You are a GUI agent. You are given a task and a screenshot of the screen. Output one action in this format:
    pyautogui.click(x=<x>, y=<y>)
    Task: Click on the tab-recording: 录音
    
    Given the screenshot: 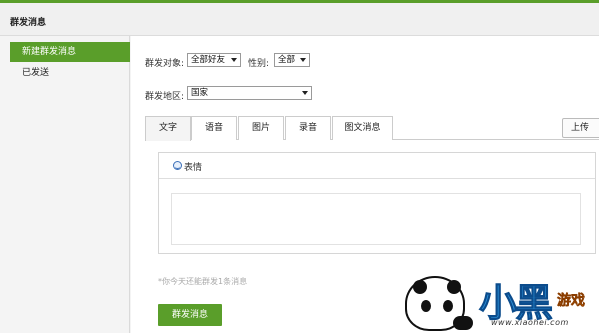 What is the action you would take?
    pyautogui.click(x=308, y=128)
    